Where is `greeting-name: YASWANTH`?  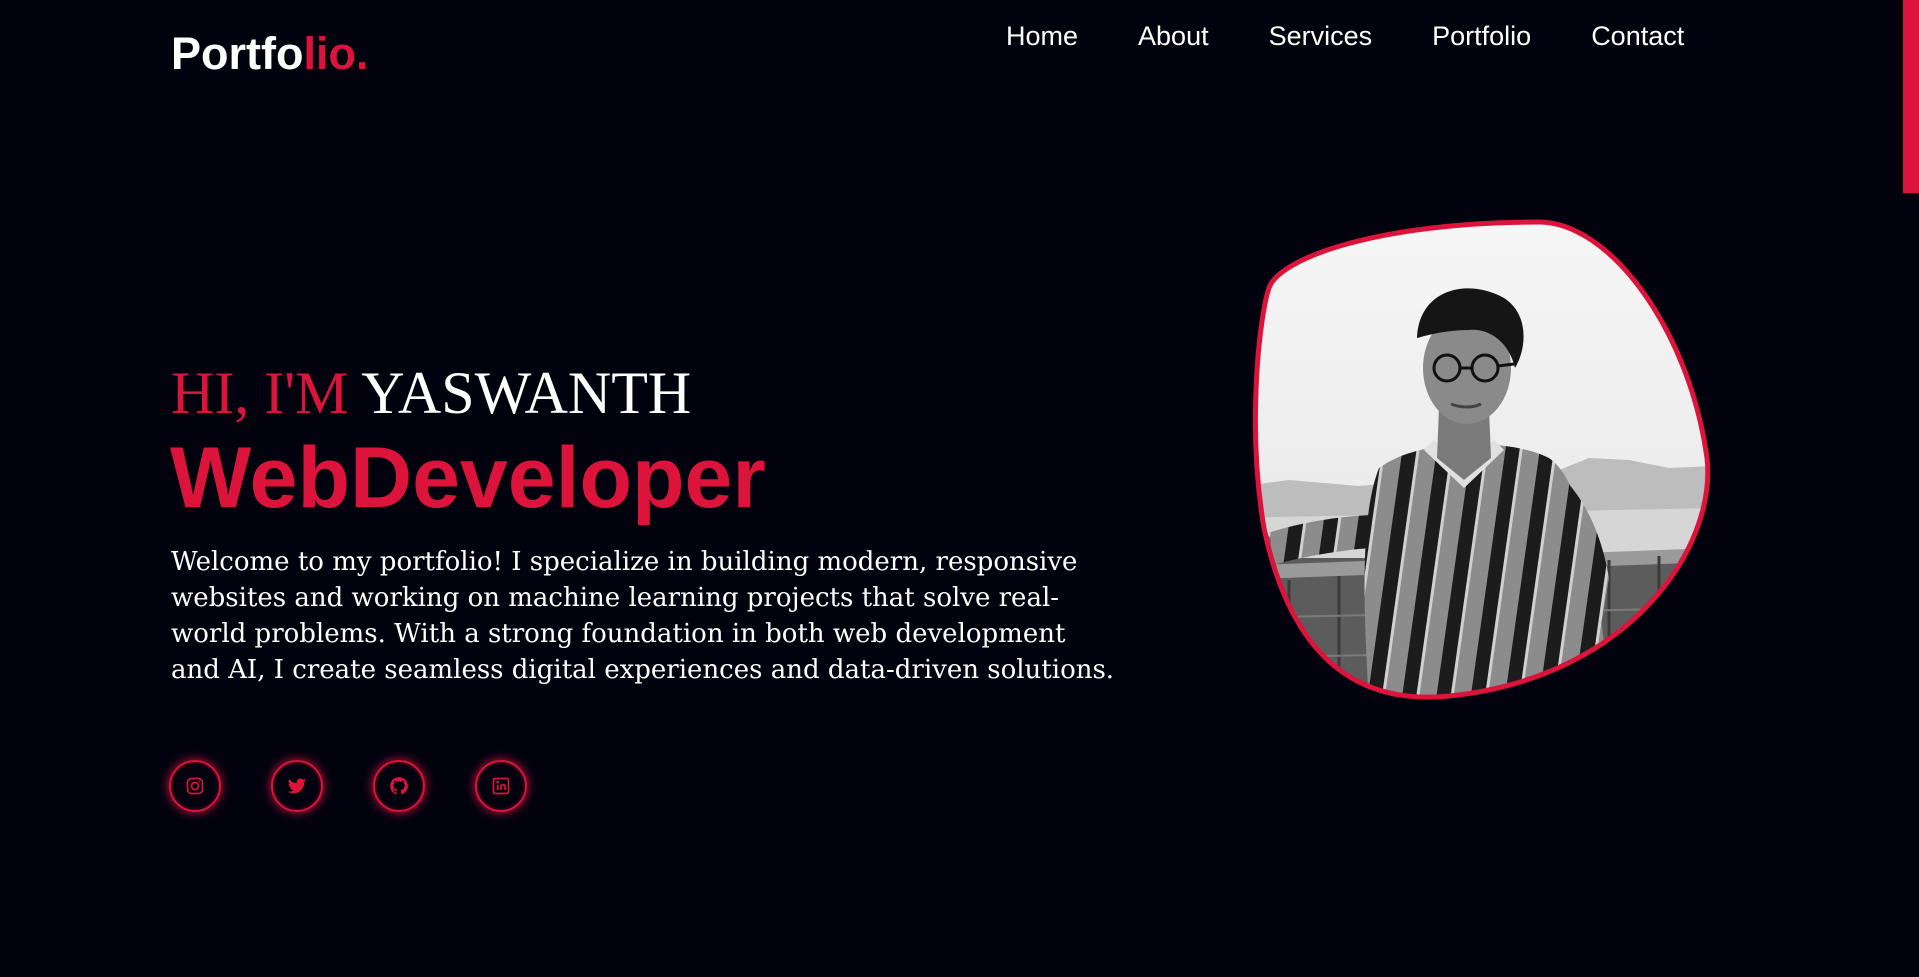
greeting-name: YASWANTH is located at coordinates (526, 393).